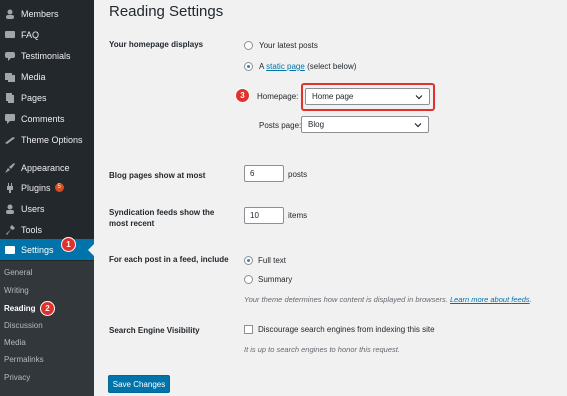 This screenshot has width=567, height=396. Describe the element at coordinates (40, 13) in the screenshot. I see `sidebar-item-label: Members` at that location.